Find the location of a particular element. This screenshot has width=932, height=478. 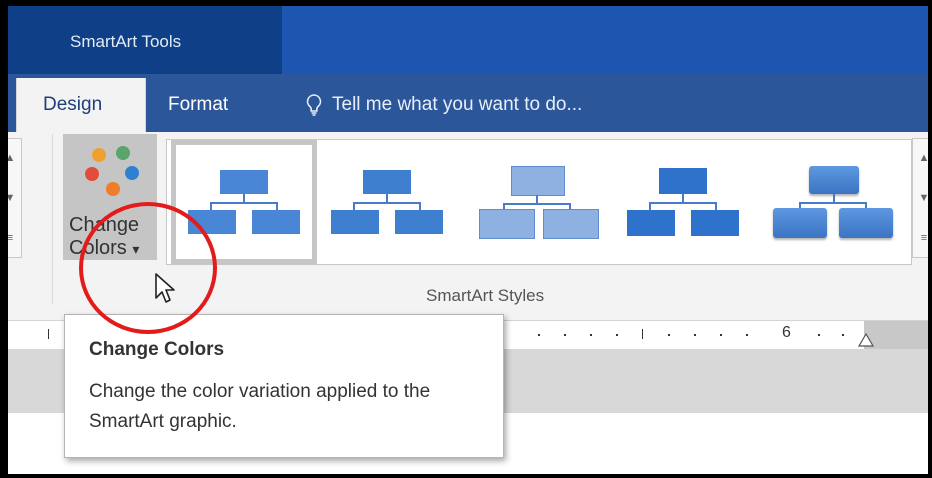

contextual-tab-group-label: SmartArt Tools is located at coordinates (126, 41).